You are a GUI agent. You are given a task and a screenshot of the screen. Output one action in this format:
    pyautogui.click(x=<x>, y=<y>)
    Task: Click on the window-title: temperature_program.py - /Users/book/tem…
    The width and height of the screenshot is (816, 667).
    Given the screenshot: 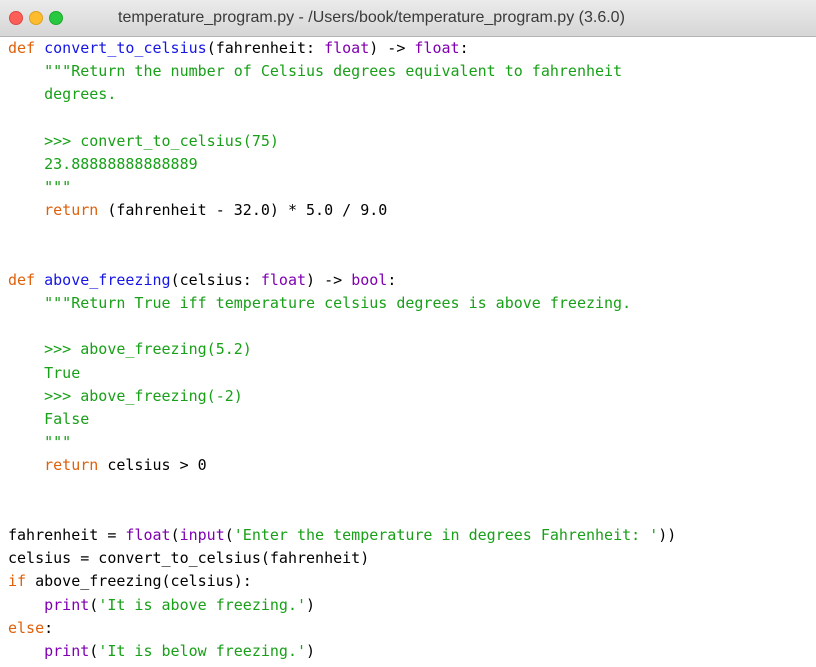 What is the action you would take?
    pyautogui.click(x=371, y=17)
    